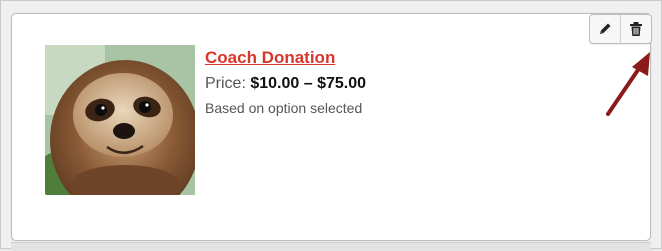  I want to click on product-image, so click(120, 120).